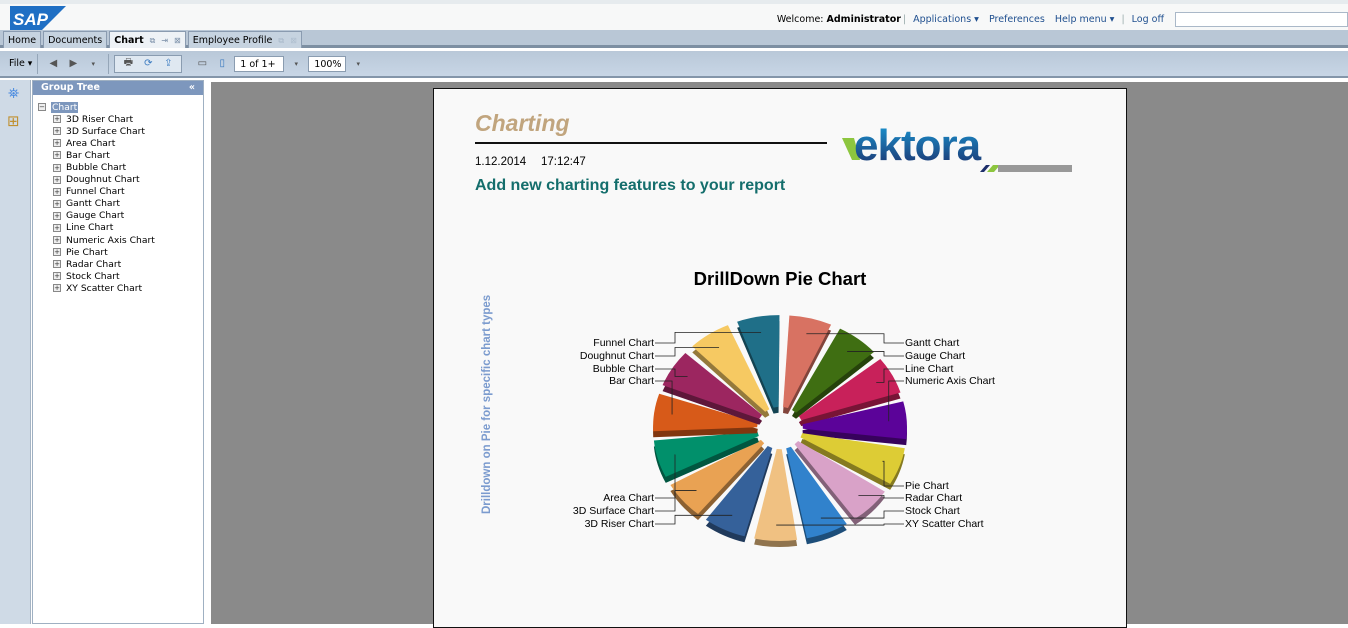  I want to click on pie-slice-label: 3D Surface Chart, so click(613, 511).